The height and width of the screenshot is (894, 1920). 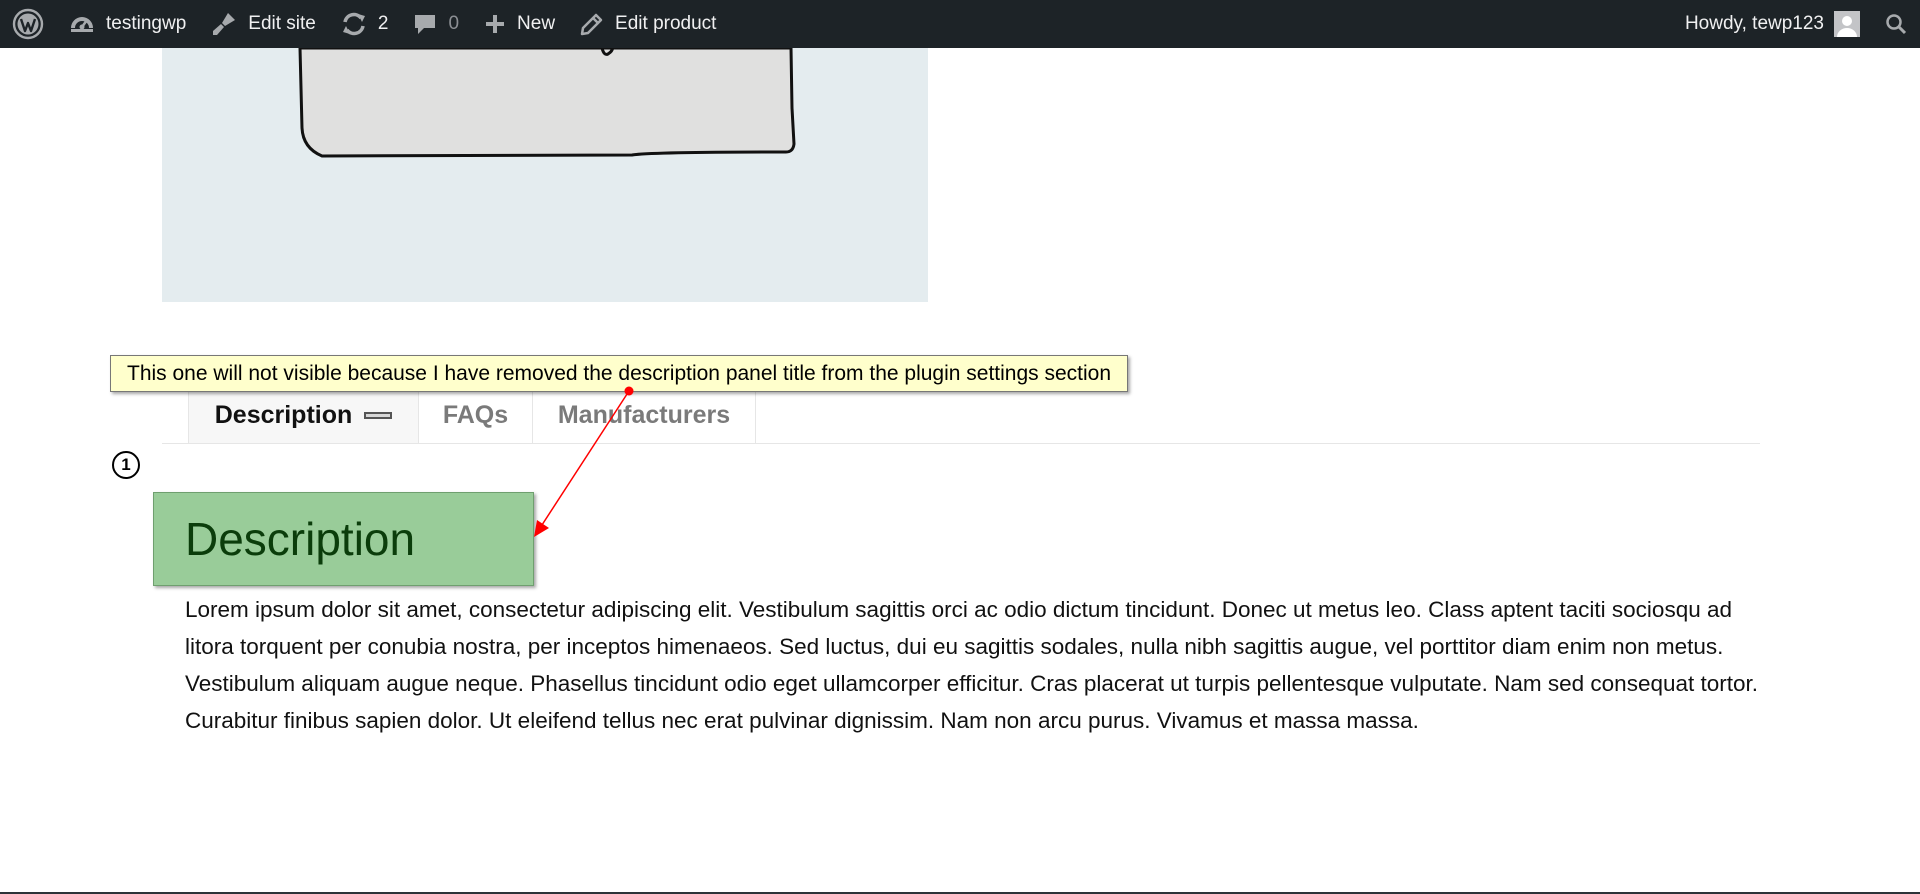 I want to click on tab-manufacturers: Manufacturers, so click(x=644, y=415).